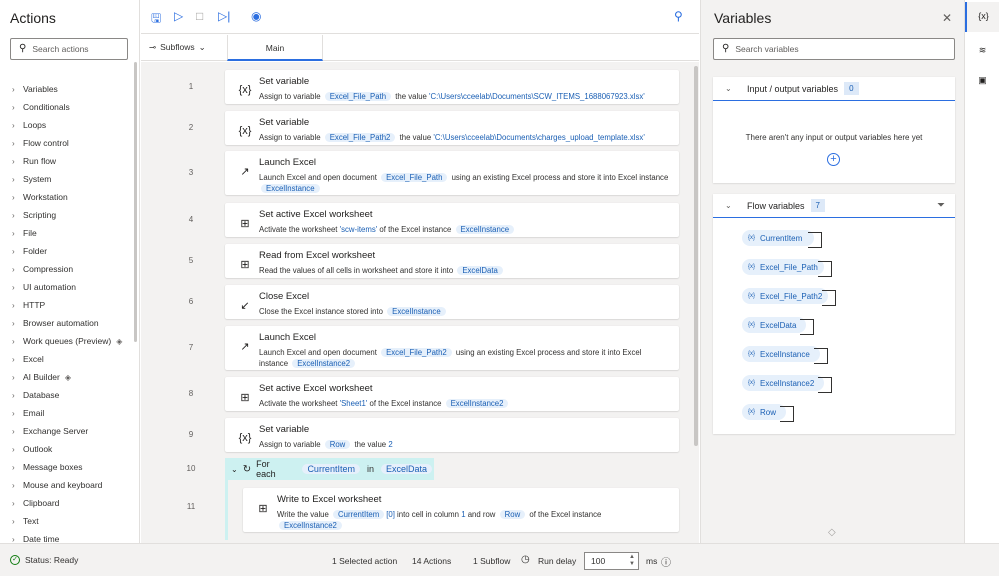 Image resolution: width=999 pixels, height=576 pixels. What do you see at coordinates (135, 202) in the screenshot?
I see `actions-scrollbar` at bounding box center [135, 202].